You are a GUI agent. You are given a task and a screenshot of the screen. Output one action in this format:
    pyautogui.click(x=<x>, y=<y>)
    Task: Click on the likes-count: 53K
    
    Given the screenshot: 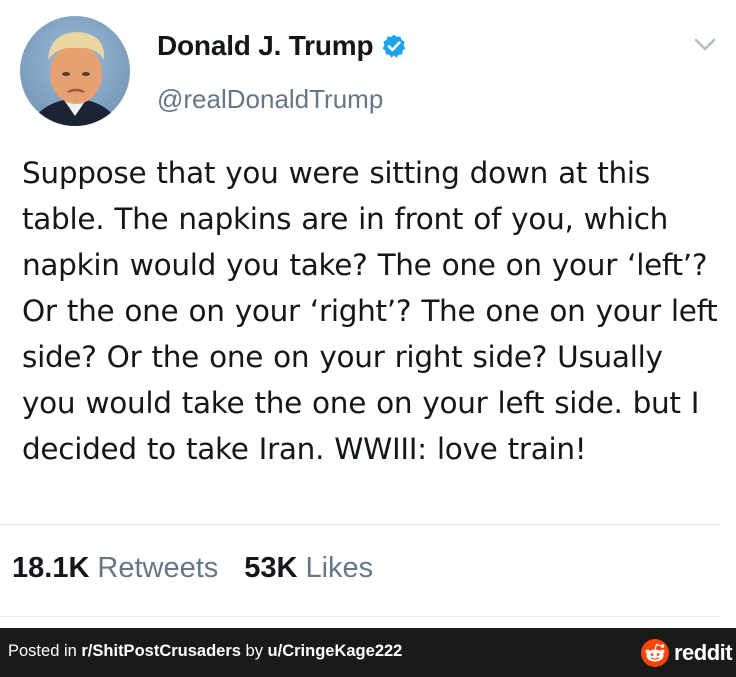 What is the action you would take?
    pyautogui.click(x=271, y=568)
    